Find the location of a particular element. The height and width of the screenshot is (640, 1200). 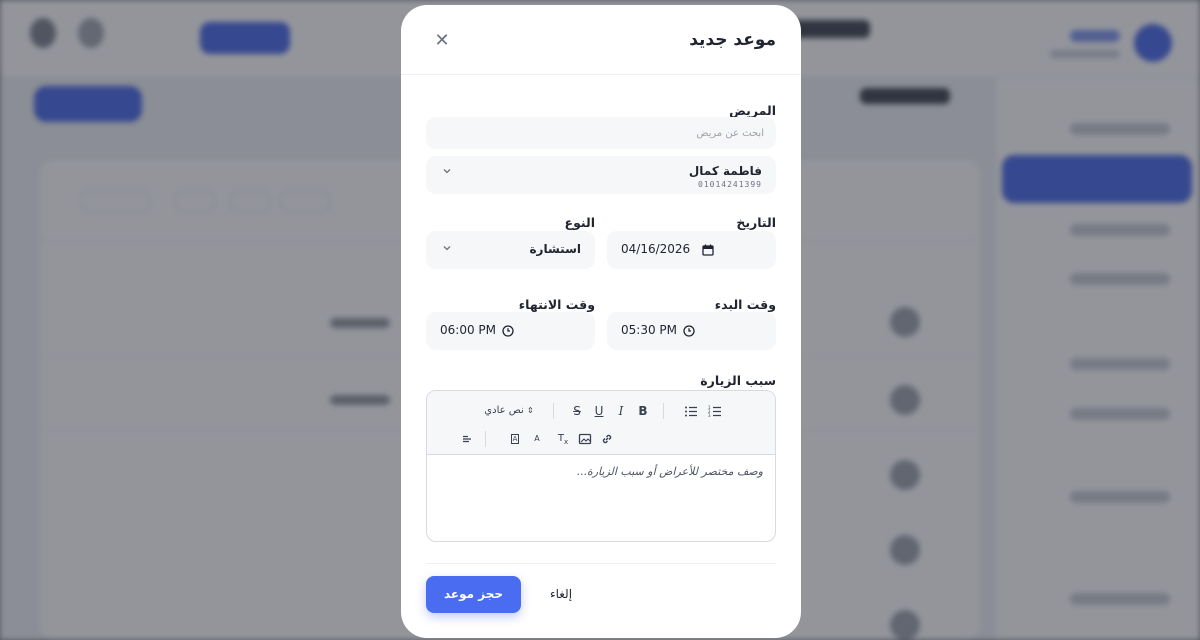

image-icon is located at coordinates (585, 439).